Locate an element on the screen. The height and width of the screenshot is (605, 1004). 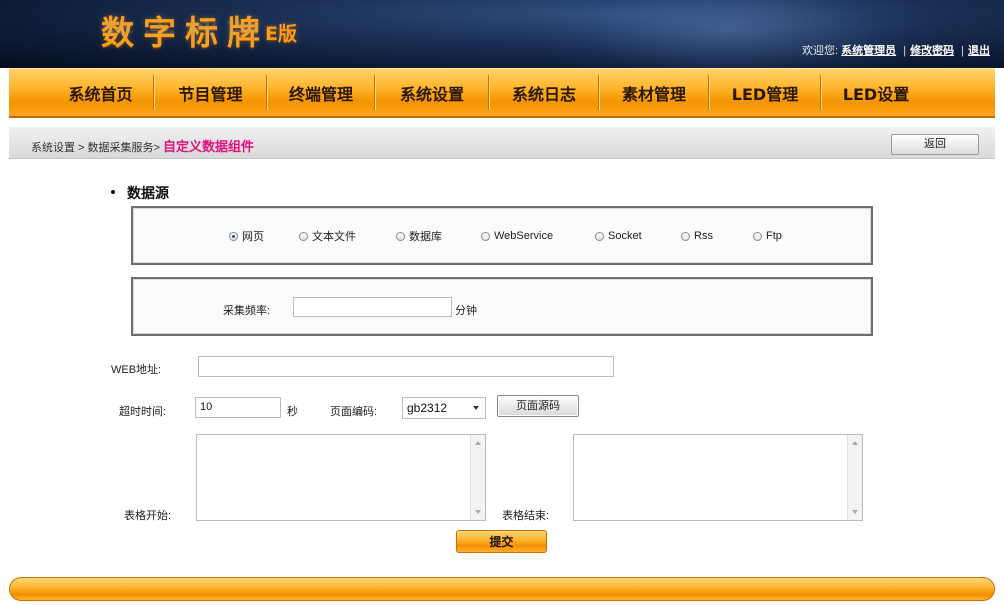
radio-label: Socket is located at coordinates (625, 236).